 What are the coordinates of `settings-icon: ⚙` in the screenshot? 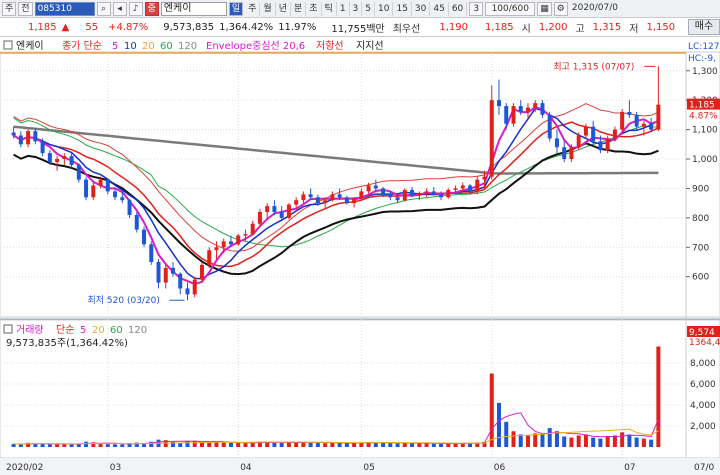 It's located at (560, 8).